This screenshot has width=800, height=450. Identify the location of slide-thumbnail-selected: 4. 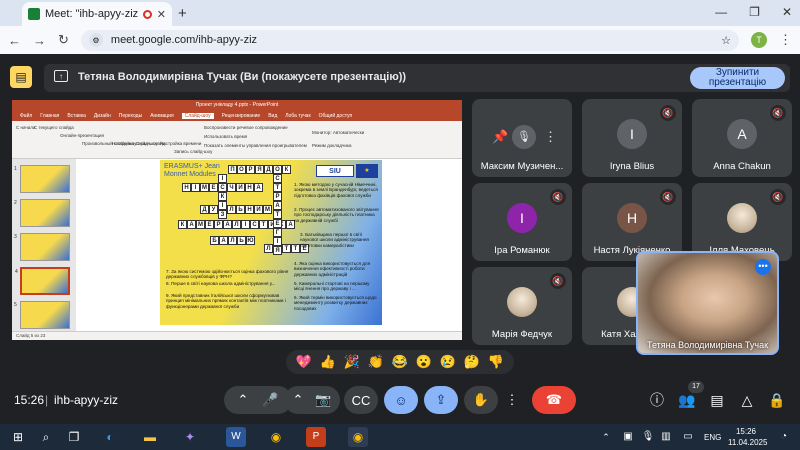
(42, 281).